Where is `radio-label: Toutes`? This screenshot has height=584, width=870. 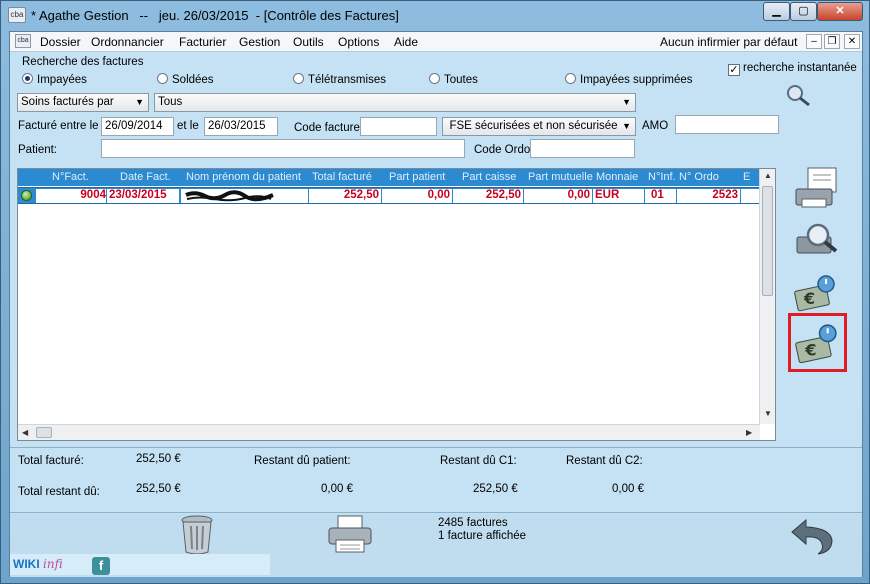
radio-label: Toutes is located at coordinates (461, 80).